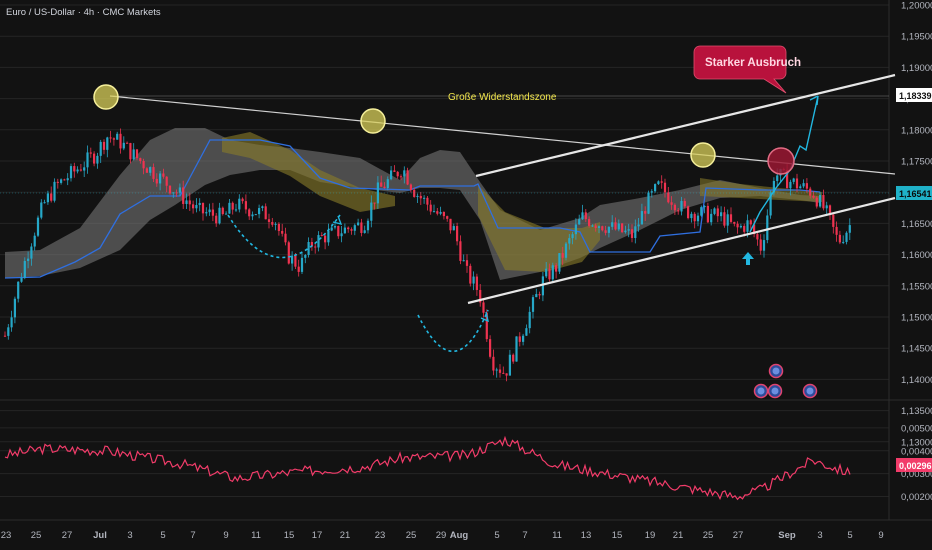 This screenshot has width=932, height=550. What do you see at coordinates (524, 535) in the screenshot?
I see `time-tick-label: 7` at bounding box center [524, 535].